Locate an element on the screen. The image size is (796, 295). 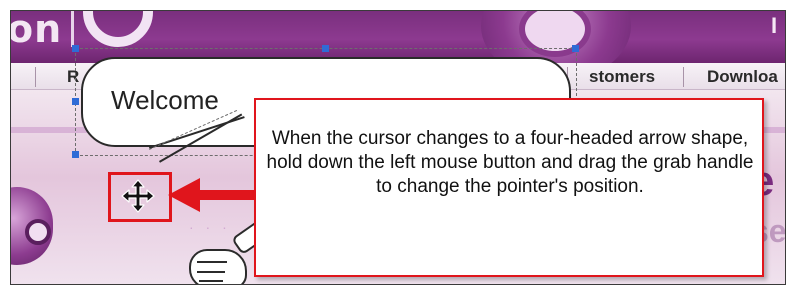
resize-handle-top-left is located at coordinates (75, 48).